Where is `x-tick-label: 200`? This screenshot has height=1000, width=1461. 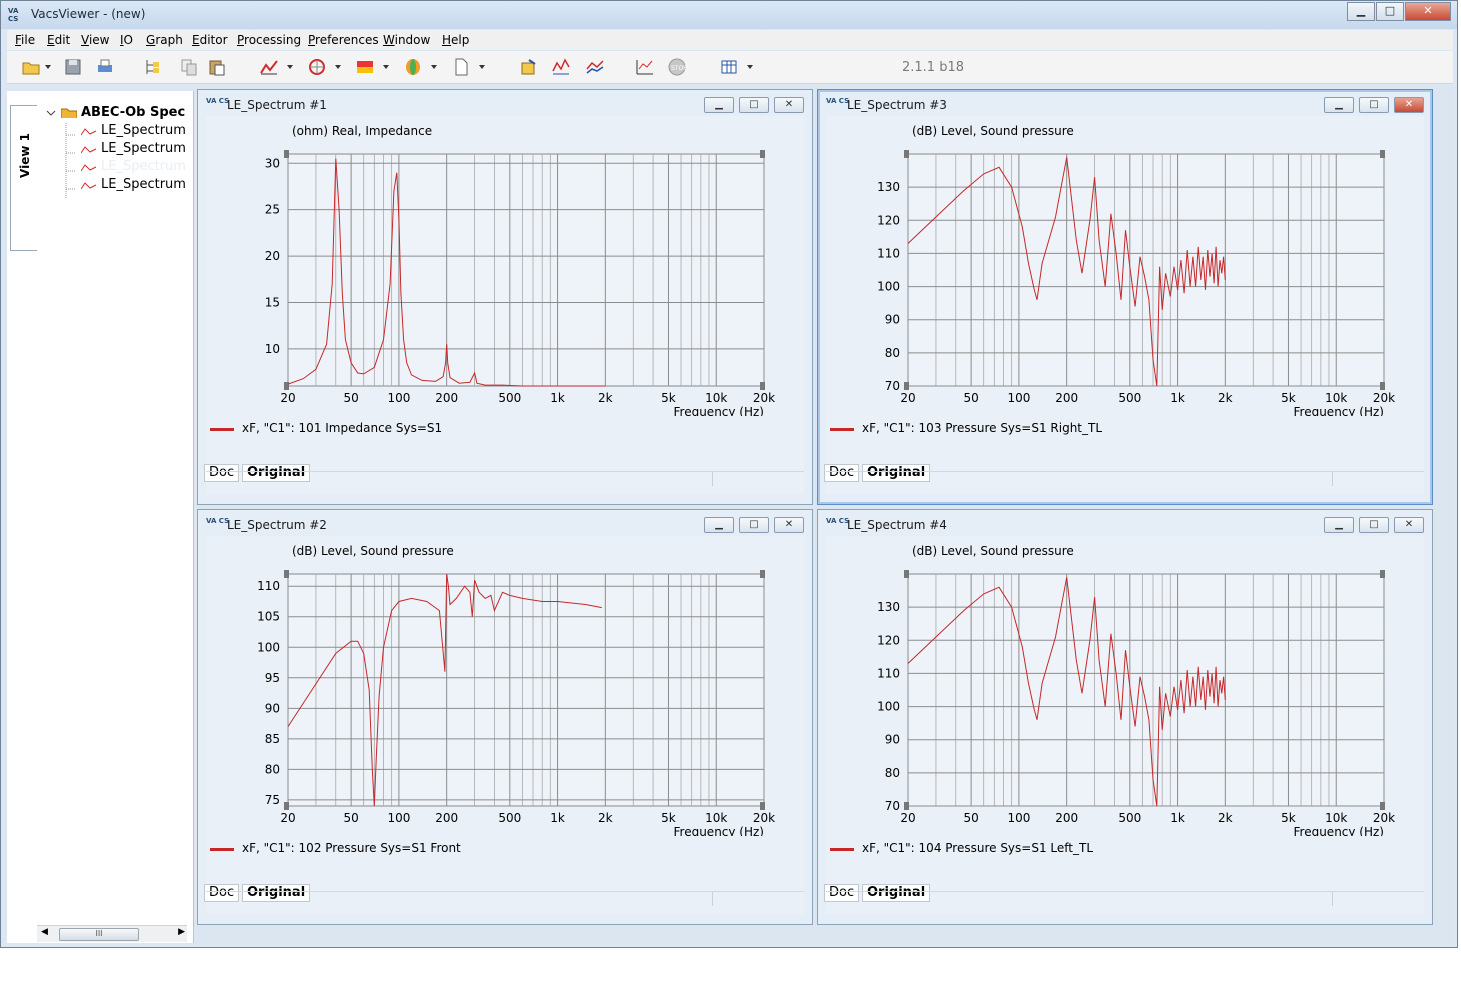 x-tick-label: 200 is located at coordinates (446, 818).